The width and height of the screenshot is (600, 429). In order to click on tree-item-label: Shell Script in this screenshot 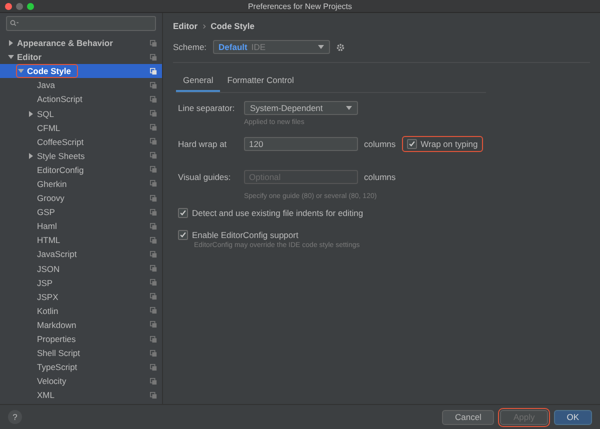, I will do `click(58, 353)`.